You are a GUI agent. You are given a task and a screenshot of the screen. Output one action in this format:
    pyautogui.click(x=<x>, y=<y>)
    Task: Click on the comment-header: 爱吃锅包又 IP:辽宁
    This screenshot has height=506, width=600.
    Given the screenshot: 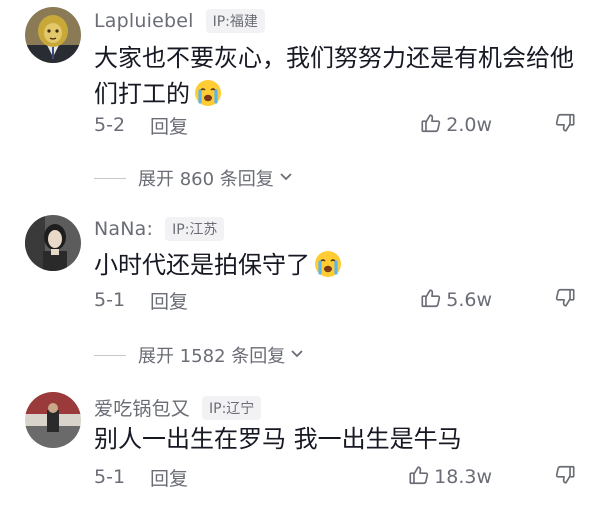 What is the action you would take?
    pyautogui.click(x=178, y=407)
    